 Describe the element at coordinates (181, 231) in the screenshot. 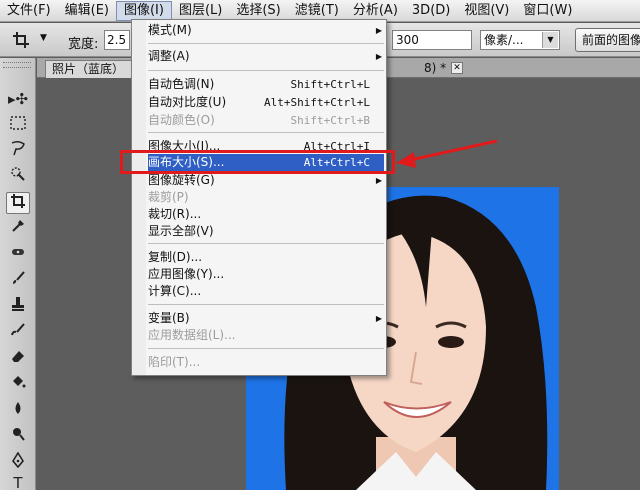

I see `menu-item-label: 显示全部(V)` at that location.